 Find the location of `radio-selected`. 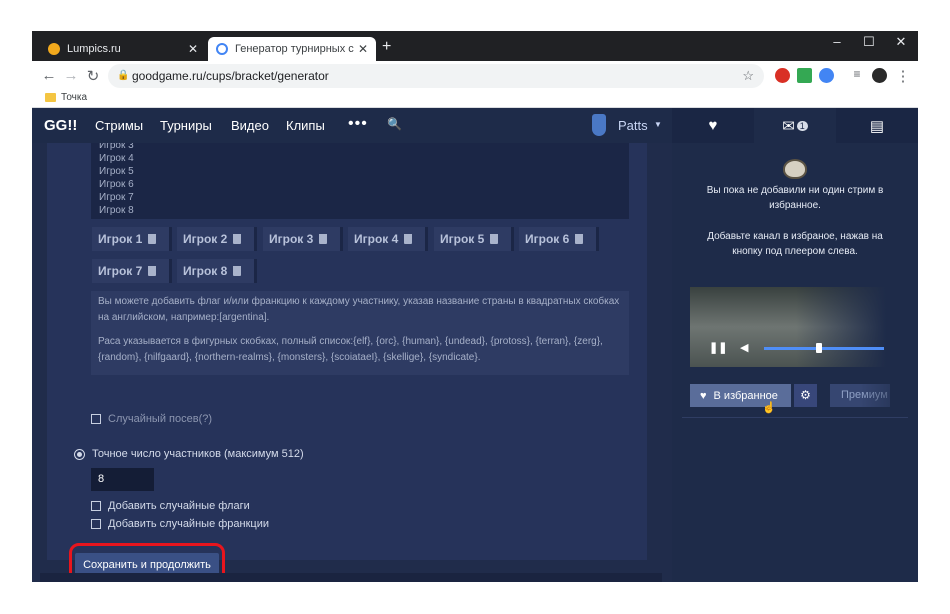

radio-selected is located at coordinates (79, 454).